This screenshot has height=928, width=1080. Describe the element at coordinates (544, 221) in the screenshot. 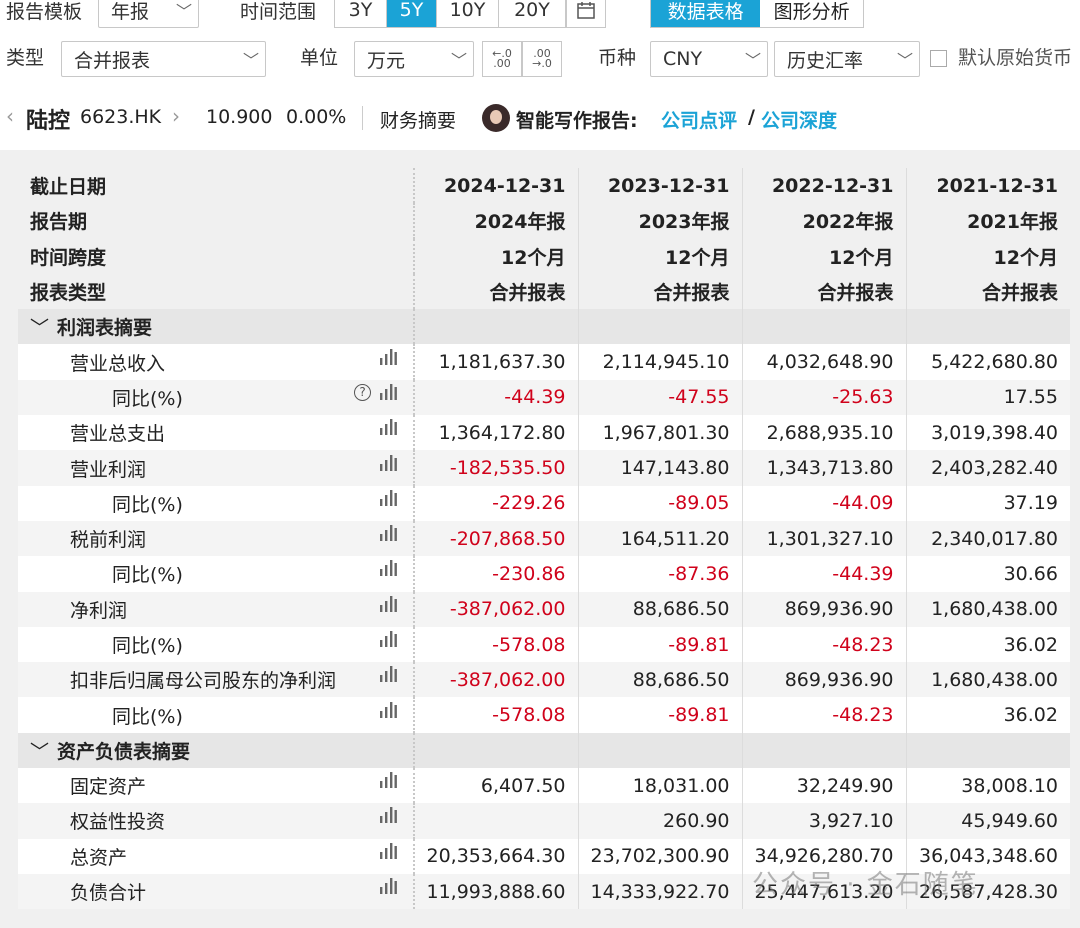

I see `header-row: 报告期 2024年报 2023年报 2022年报 2021年报` at that location.